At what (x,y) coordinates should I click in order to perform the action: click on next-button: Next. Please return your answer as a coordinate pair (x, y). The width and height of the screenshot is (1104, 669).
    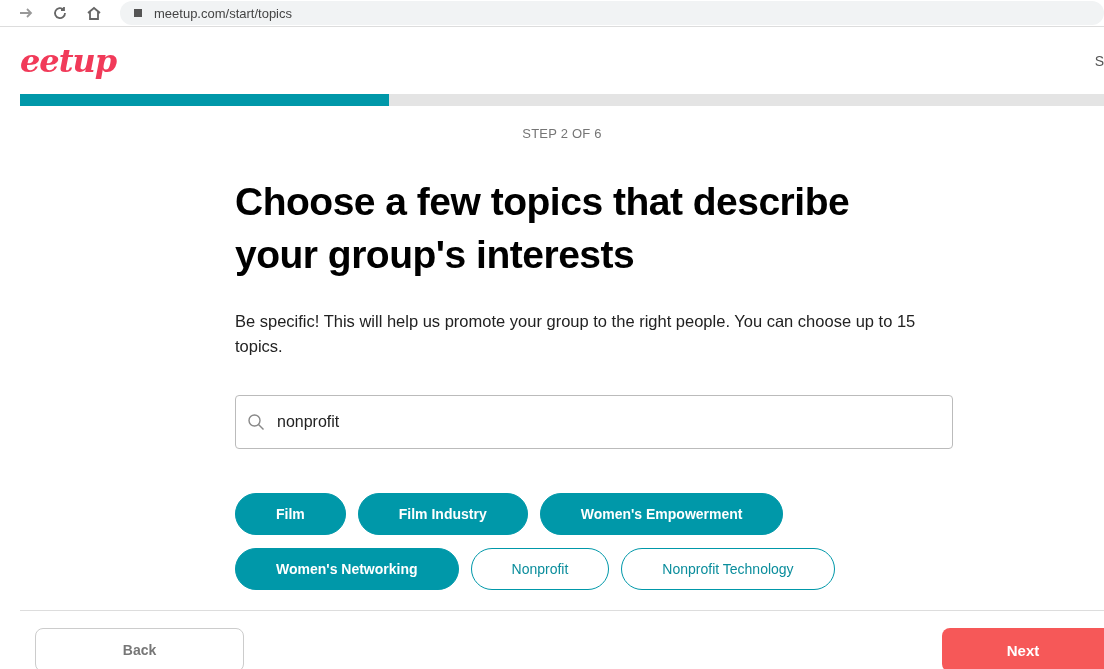
    Looking at the image, I should click on (1023, 648).